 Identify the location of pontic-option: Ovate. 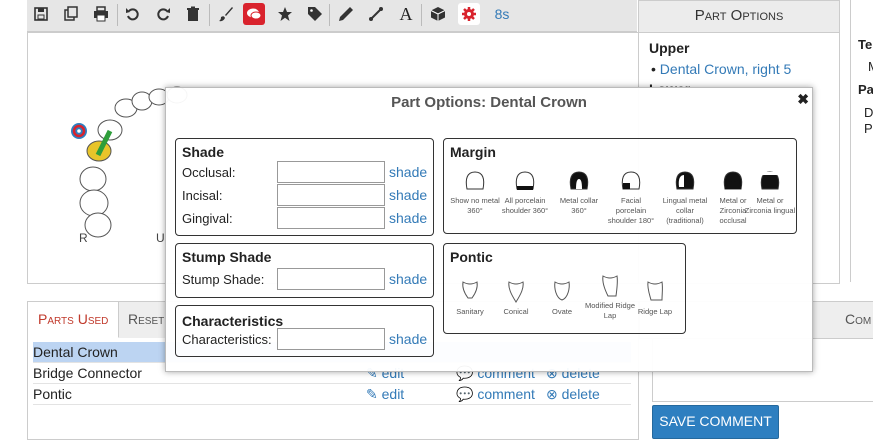
(562, 298).